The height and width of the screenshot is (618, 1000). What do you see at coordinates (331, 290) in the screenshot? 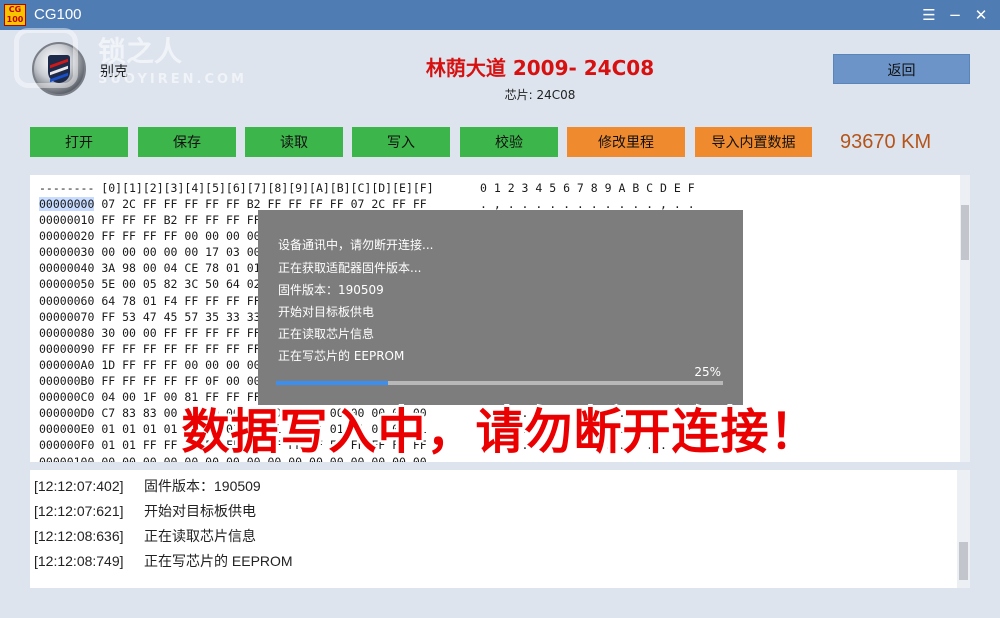
I see `dialog-line: 固件版本：190509` at bounding box center [331, 290].